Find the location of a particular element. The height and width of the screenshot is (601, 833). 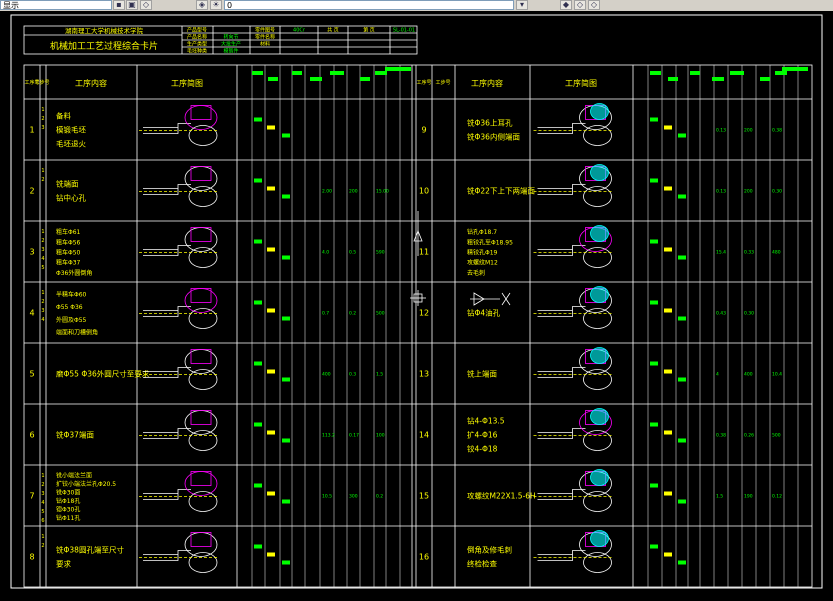

op-param: 0.5 is located at coordinates (352, 253).